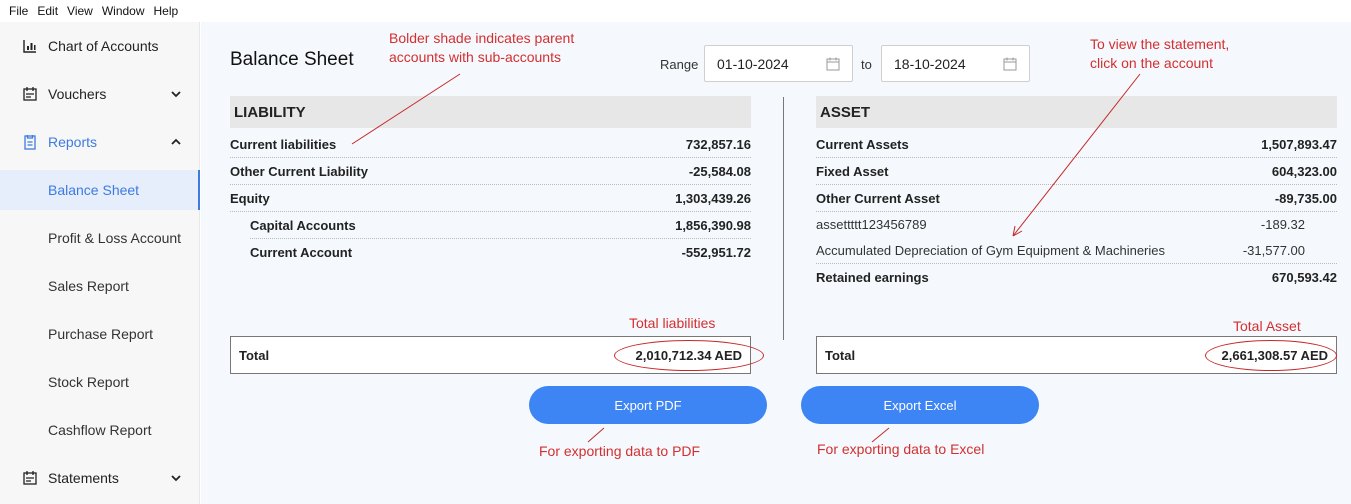 This screenshot has width=1351, height=504. I want to click on sidebar-item-vouchers: Vouchers, so click(100, 94).